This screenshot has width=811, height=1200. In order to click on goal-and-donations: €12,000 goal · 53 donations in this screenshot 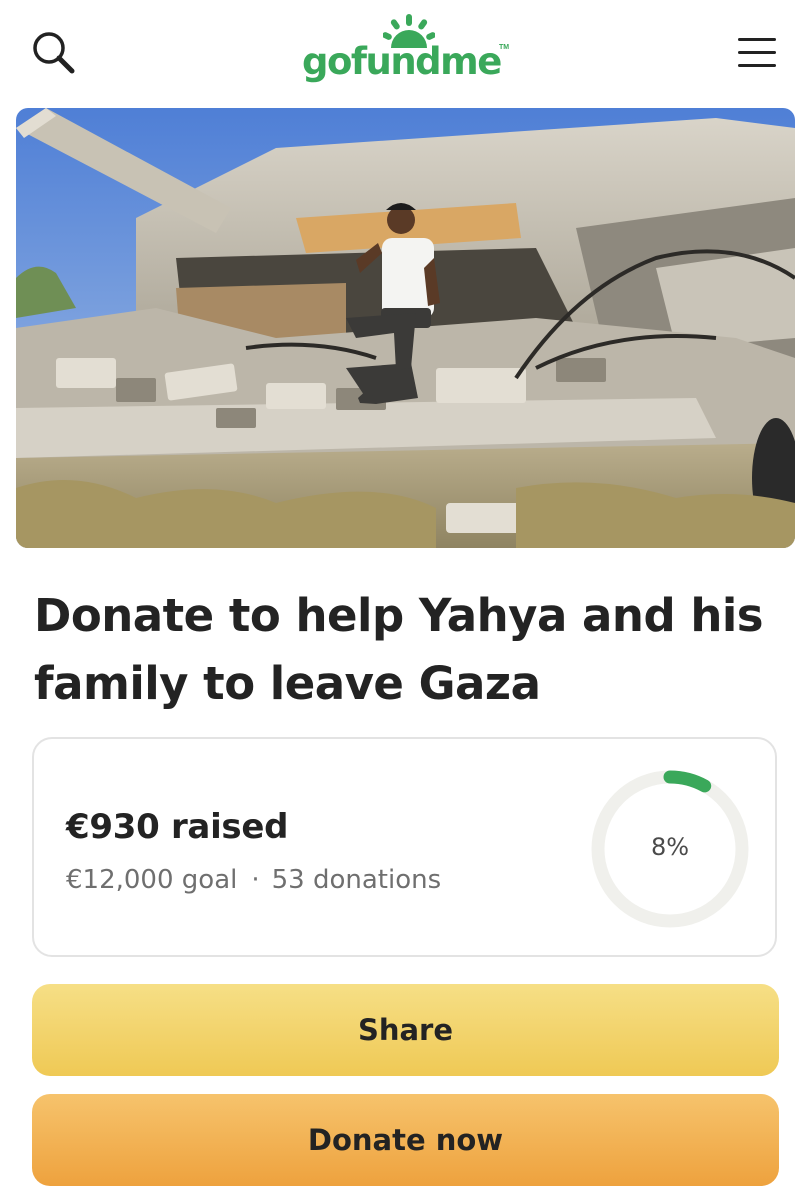, I will do `click(253, 880)`.